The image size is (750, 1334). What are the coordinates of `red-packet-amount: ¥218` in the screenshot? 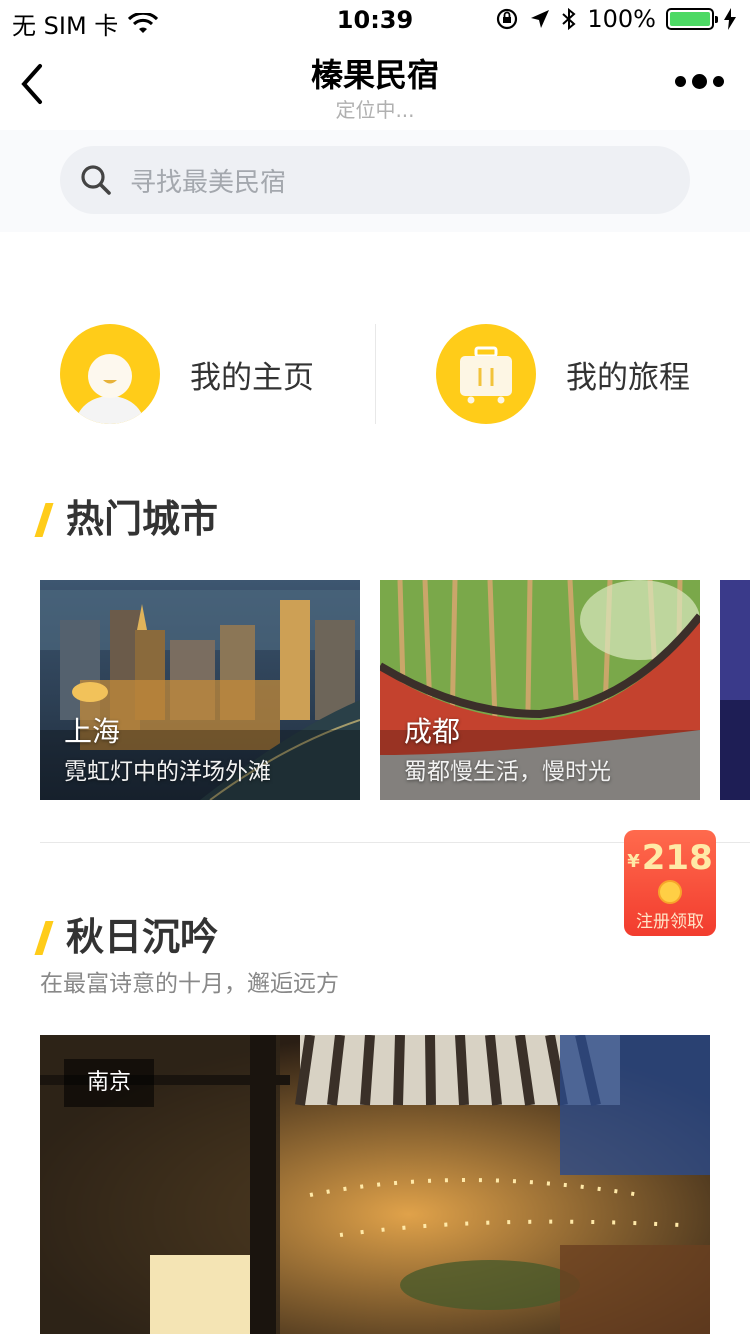 It's located at (670, 858).